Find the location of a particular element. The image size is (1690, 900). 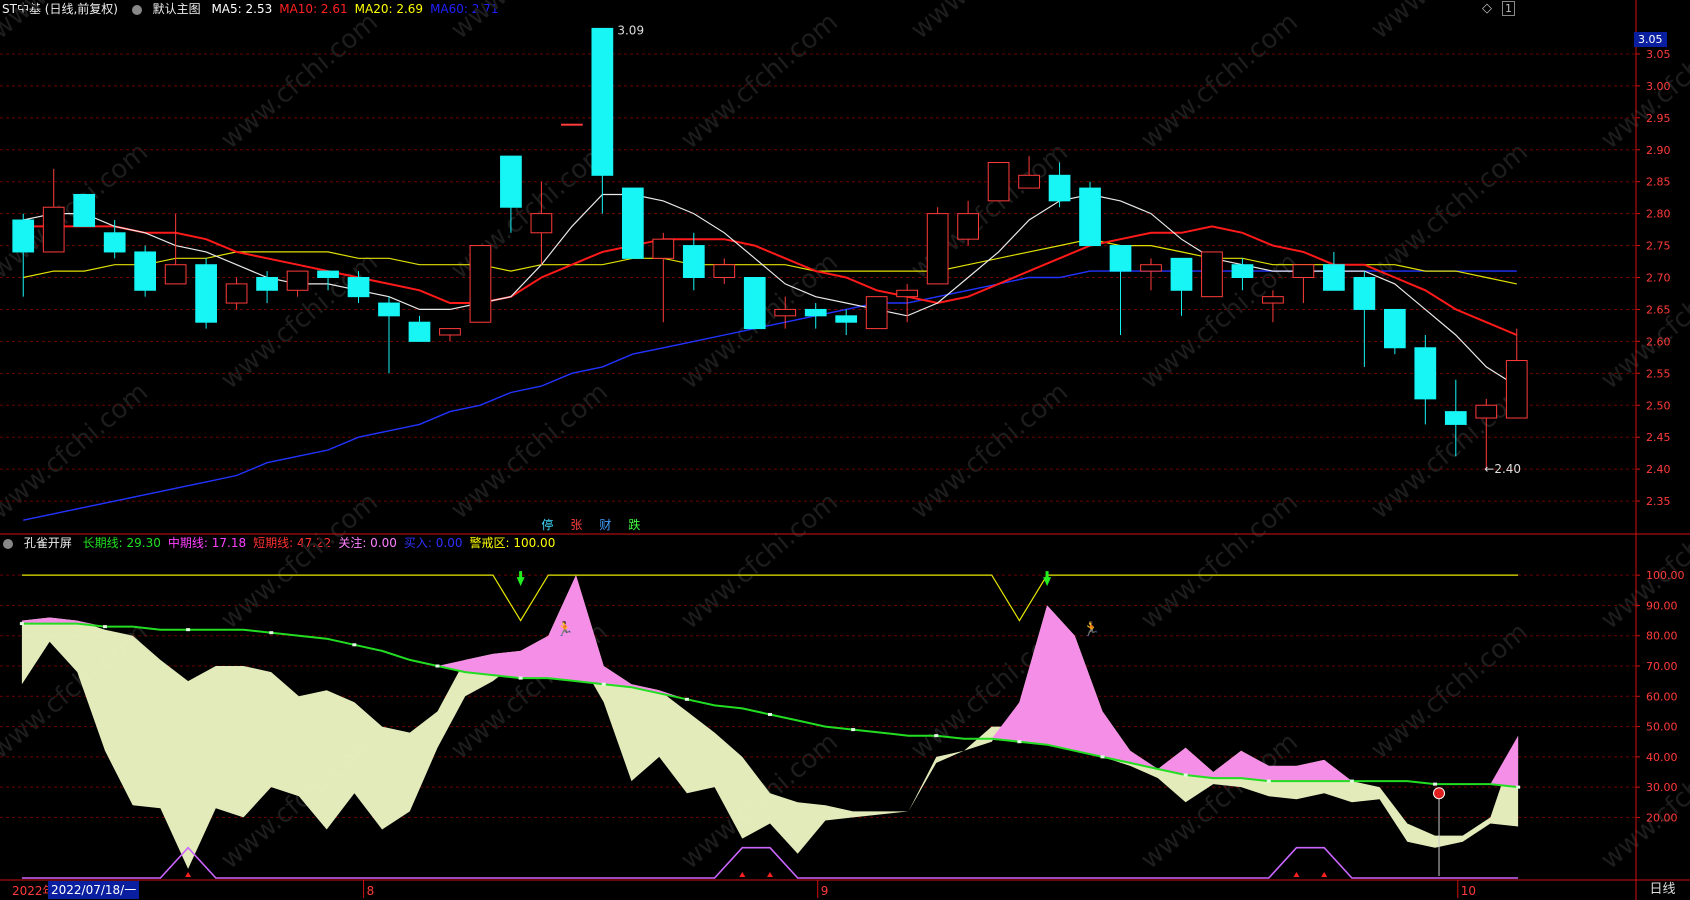

price-tick-label: 2.50 is located at coordinates (1658, 405).